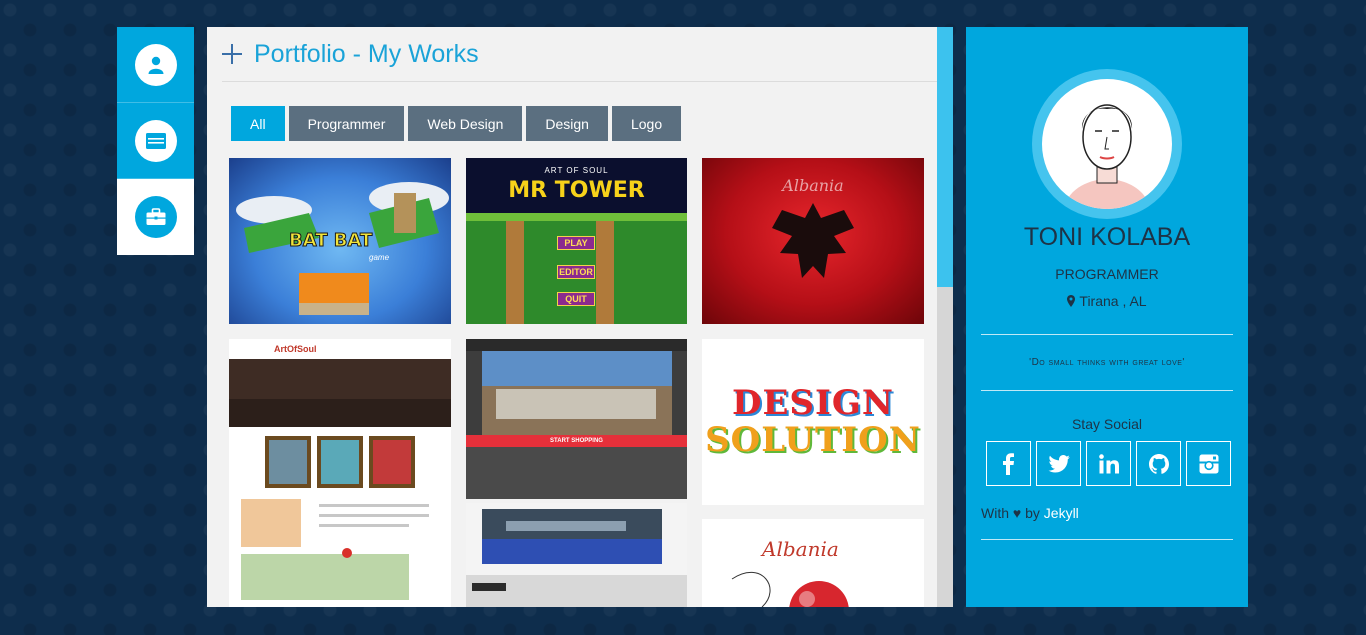  What do you see at coordinates (576, 272) in the screenshot?
I see `mrtower-editor-label: EDITOR` at bounding box center [576, 272].